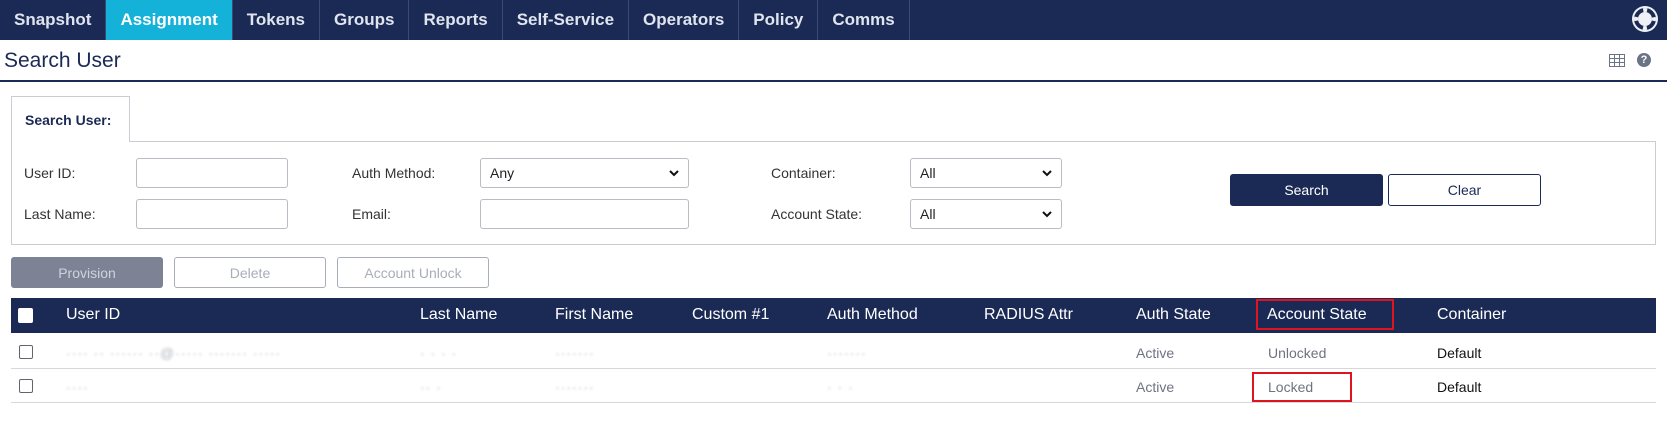  What do you see at coordinates (77, 387) in the screenshot?
I see `cell-user-id: ····` at bounding box center [77, 387].